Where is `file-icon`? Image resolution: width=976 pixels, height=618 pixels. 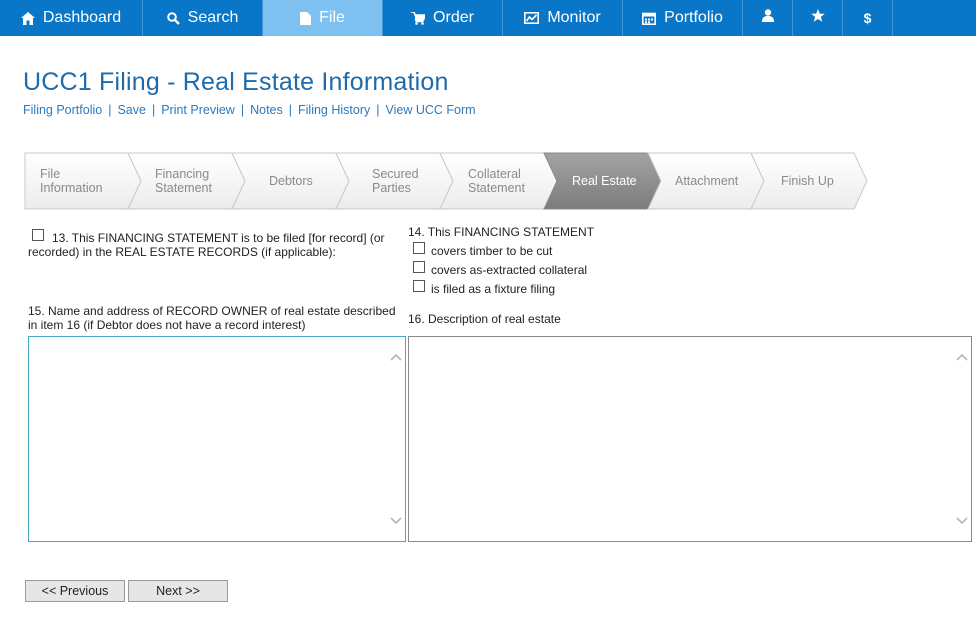 file-icon is located at coordinates (306, 18).